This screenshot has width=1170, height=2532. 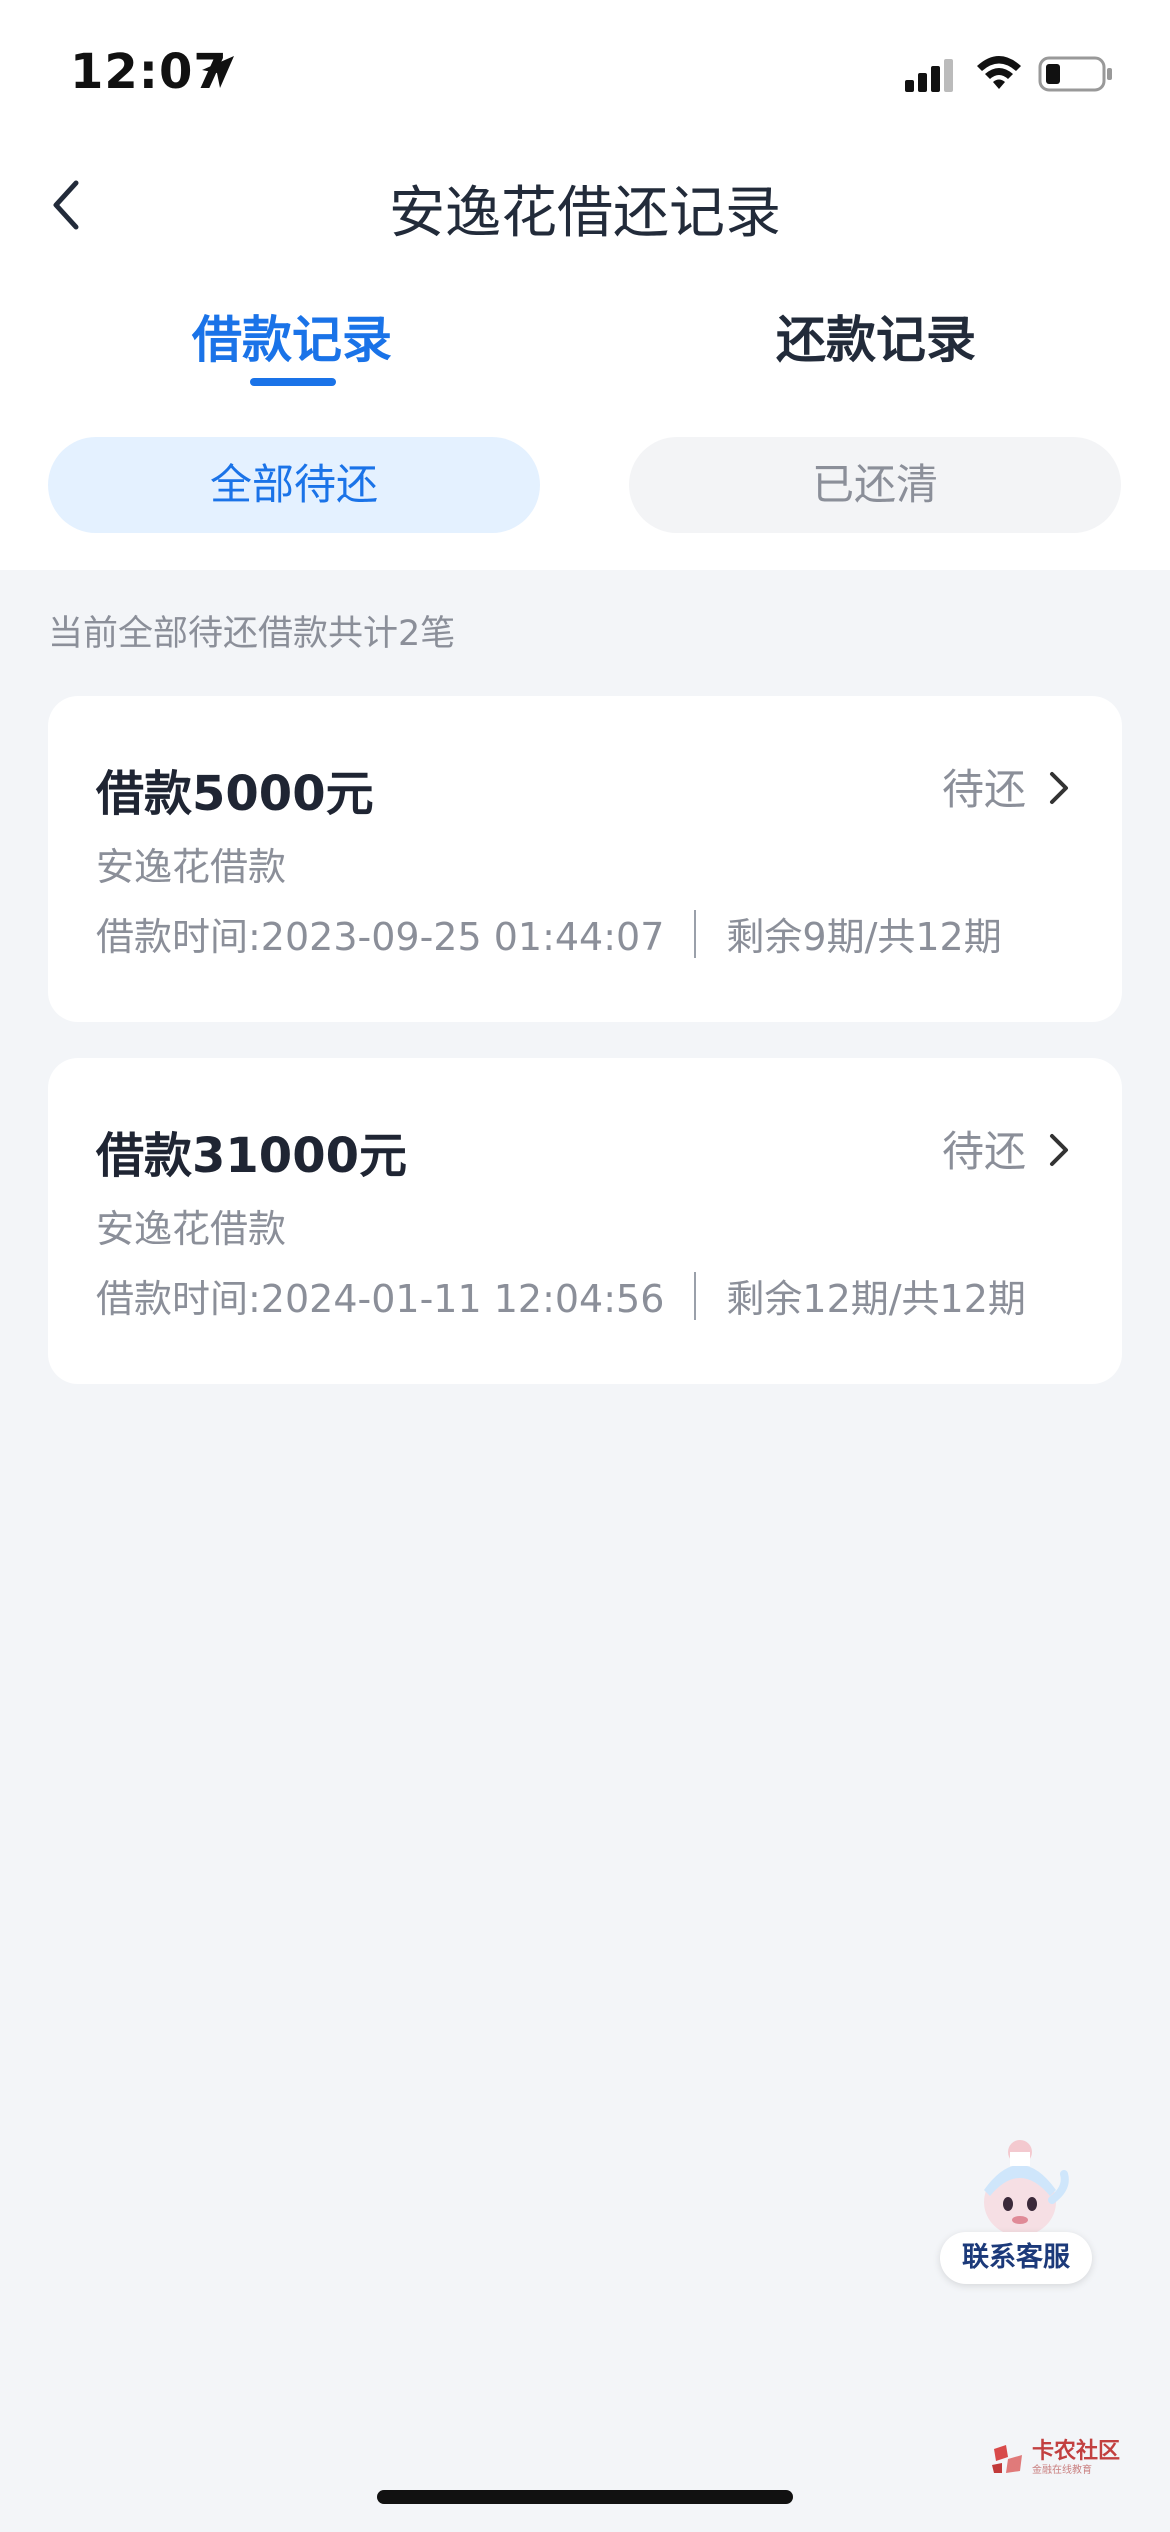 I want to click on loan-meta: 借款时间:2024-01-11 12:04:56 剩余12期/共12期, so click(x=561, y=1295).